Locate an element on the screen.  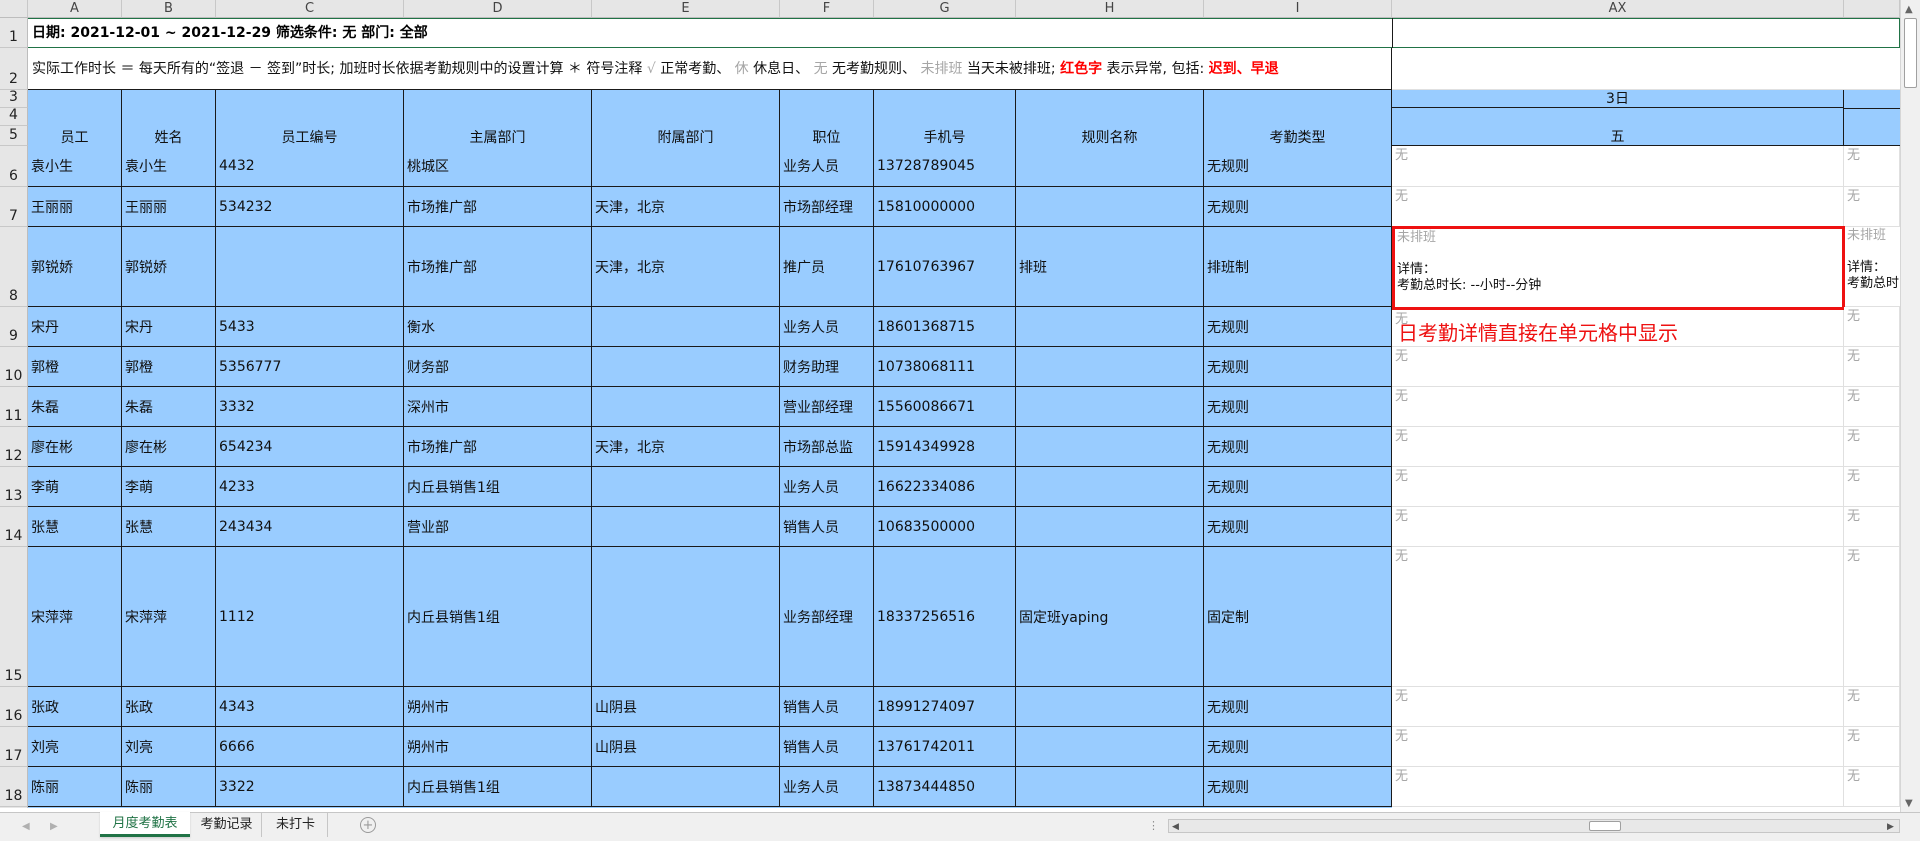
cell-employee-id is located at coordinates (310, 267).